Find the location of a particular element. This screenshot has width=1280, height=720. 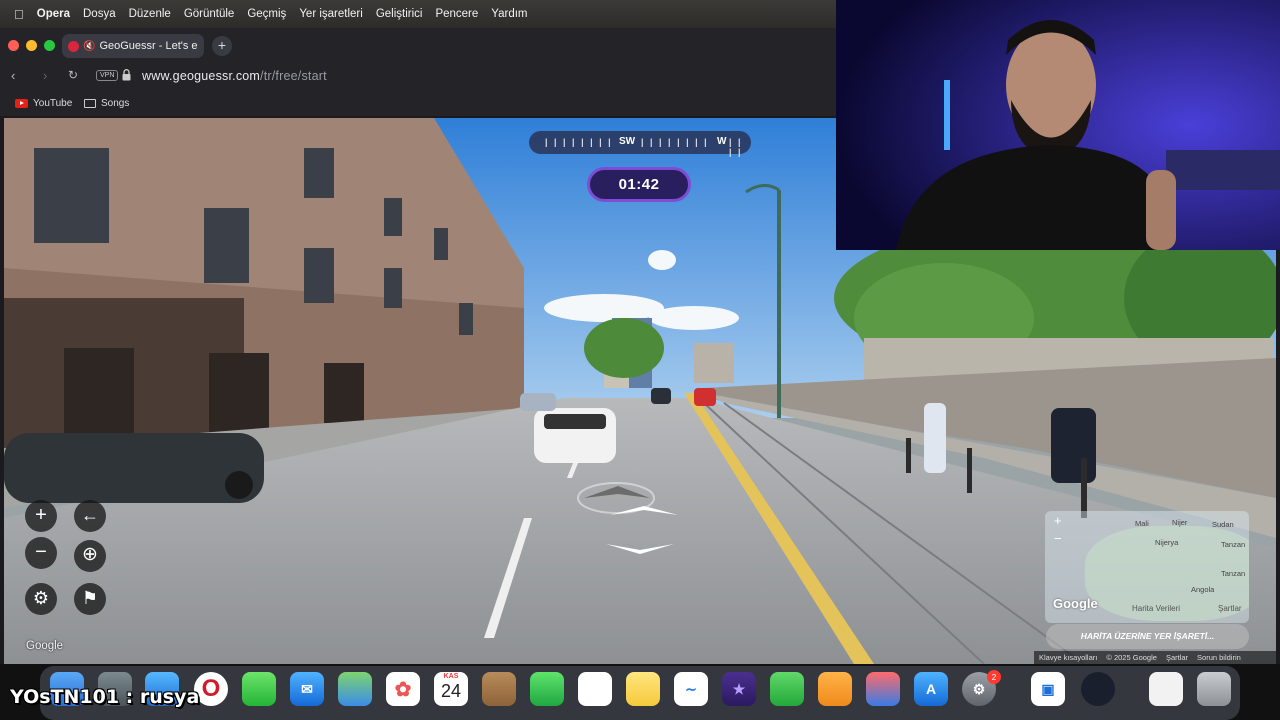

tab-title: GeoGuessr - Let's e is located at coordinates (148, 46).